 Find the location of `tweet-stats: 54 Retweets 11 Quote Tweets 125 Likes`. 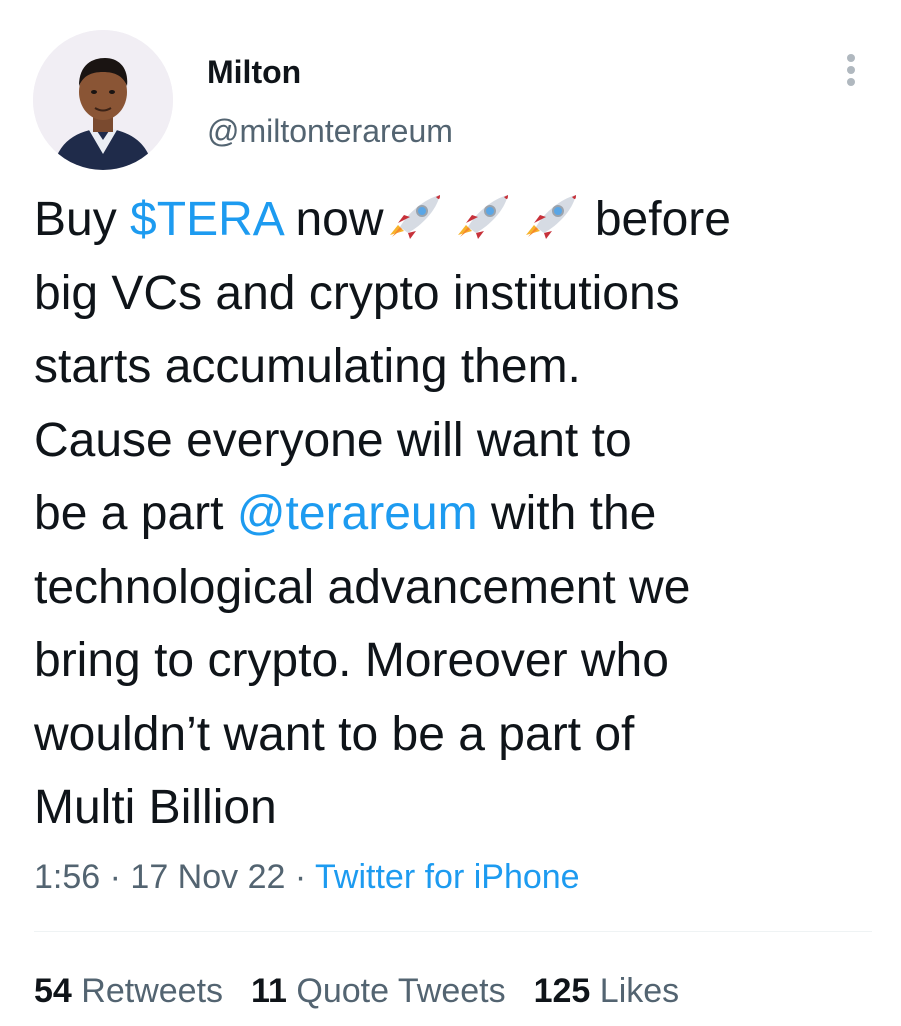

tweet-stats: 54 Retweets 11 Quote Tweets 125 Likes is located at coordinates (370, 991).